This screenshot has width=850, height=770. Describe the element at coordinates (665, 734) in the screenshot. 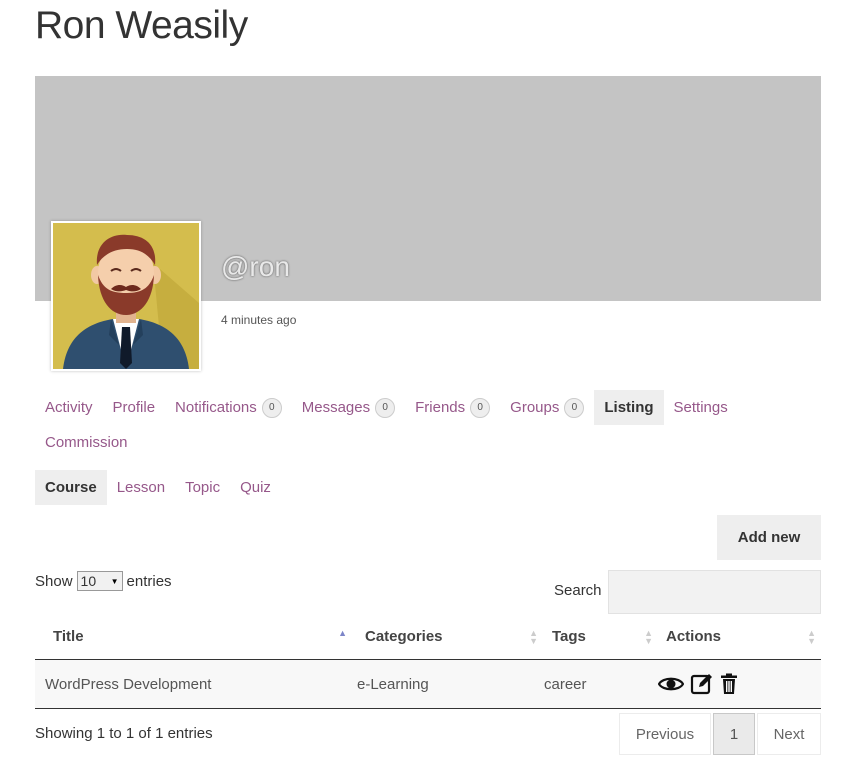

I see `previous-button: Previous` at that location.